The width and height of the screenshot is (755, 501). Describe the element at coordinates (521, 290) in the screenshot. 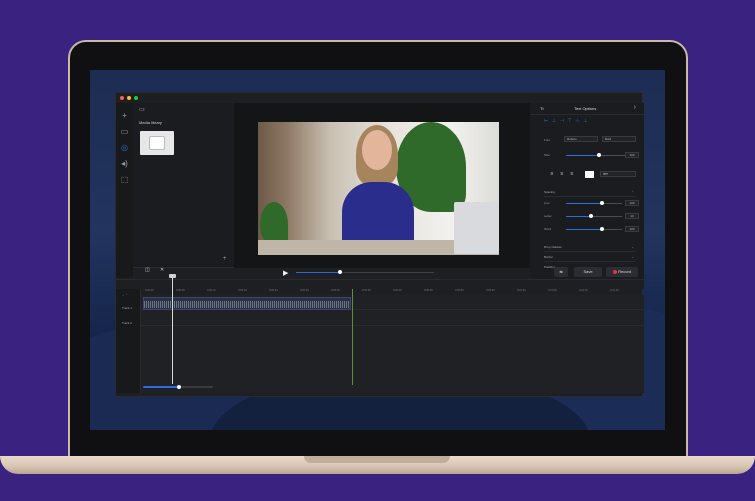

I see `ruler-tick: 0:01:00` at that location.